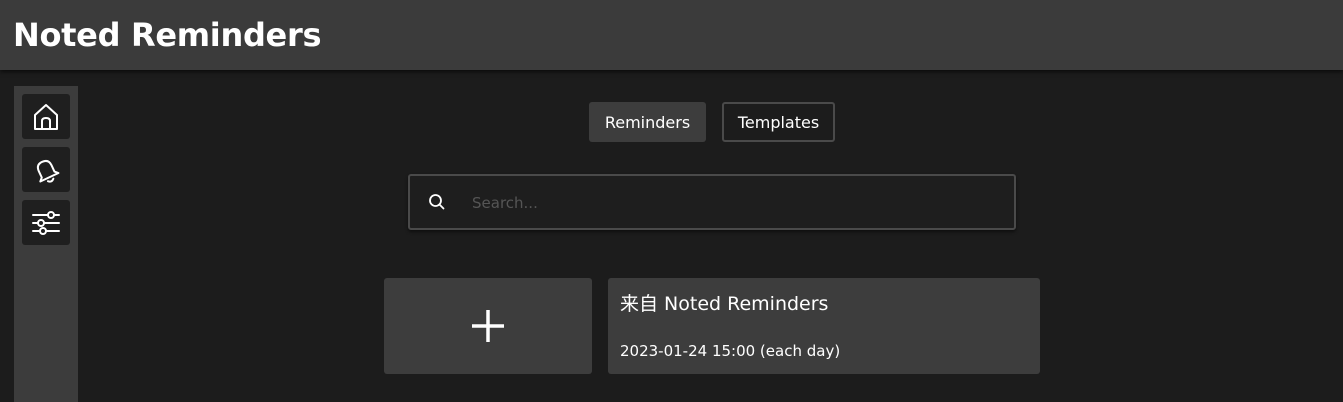 The width and height of the screenshot is (1343, 402). I want to click on sliders-icon, so click(46, 222).